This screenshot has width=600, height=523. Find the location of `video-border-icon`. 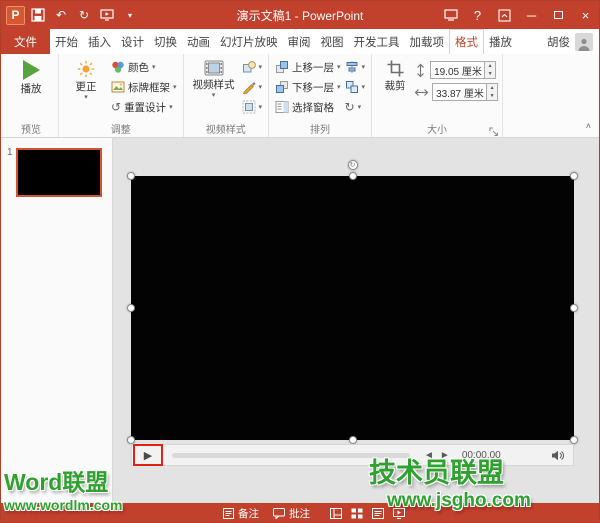

video-border-icon is located at coordinates (249, 88).